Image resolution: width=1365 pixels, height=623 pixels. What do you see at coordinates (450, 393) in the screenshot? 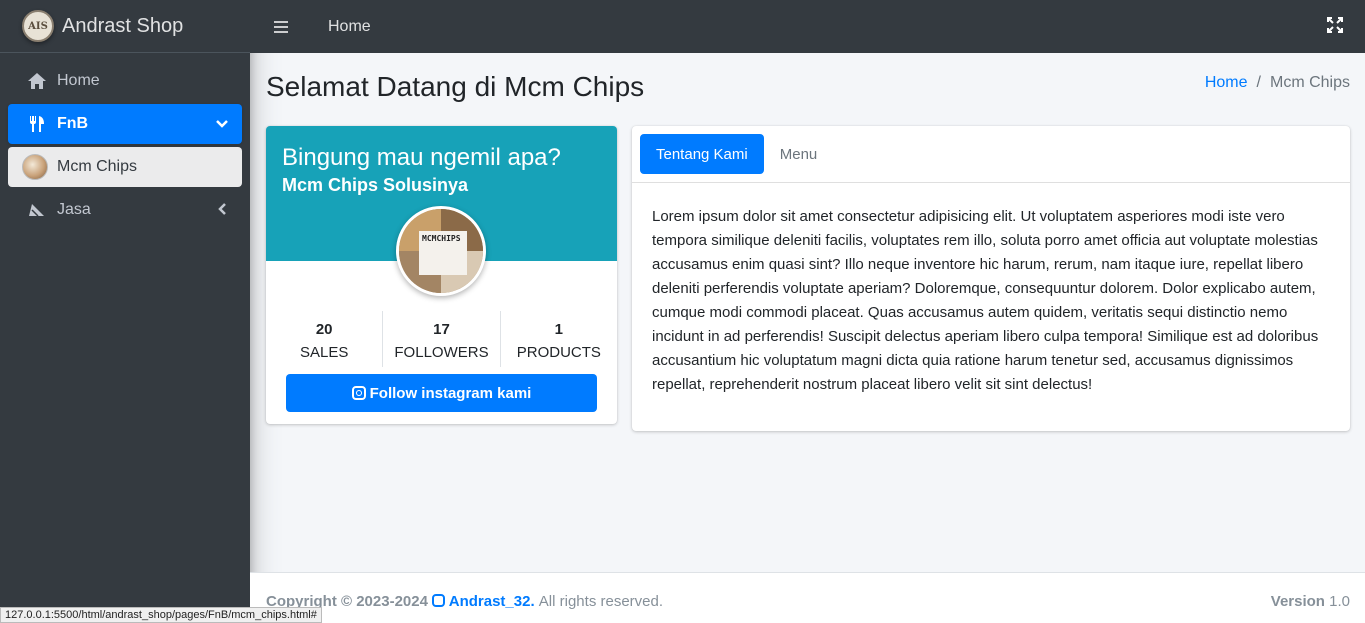
I see `follow-instagram-label: Follow instagram kami` at bounding box center [450, 393].